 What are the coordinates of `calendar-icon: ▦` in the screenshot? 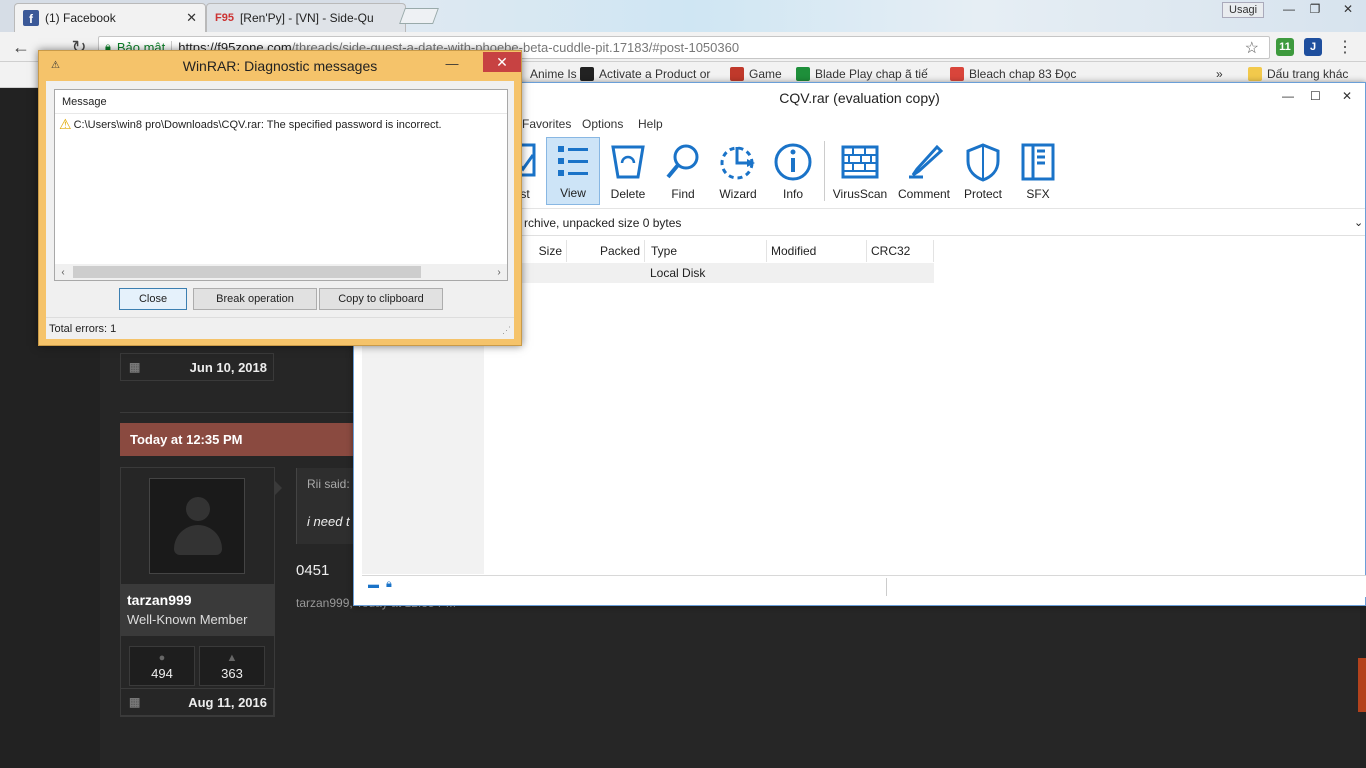 It's located at (135, 367).